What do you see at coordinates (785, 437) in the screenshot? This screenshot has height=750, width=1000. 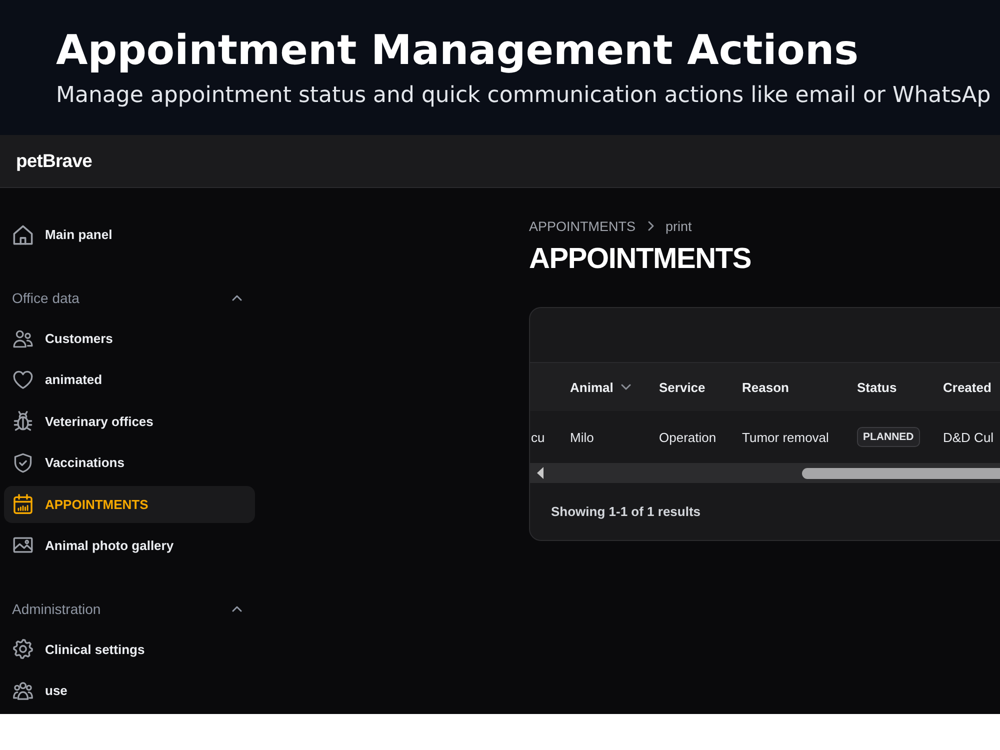 I see `table-cell: Tumor removal` at bounding box center [785, 437].